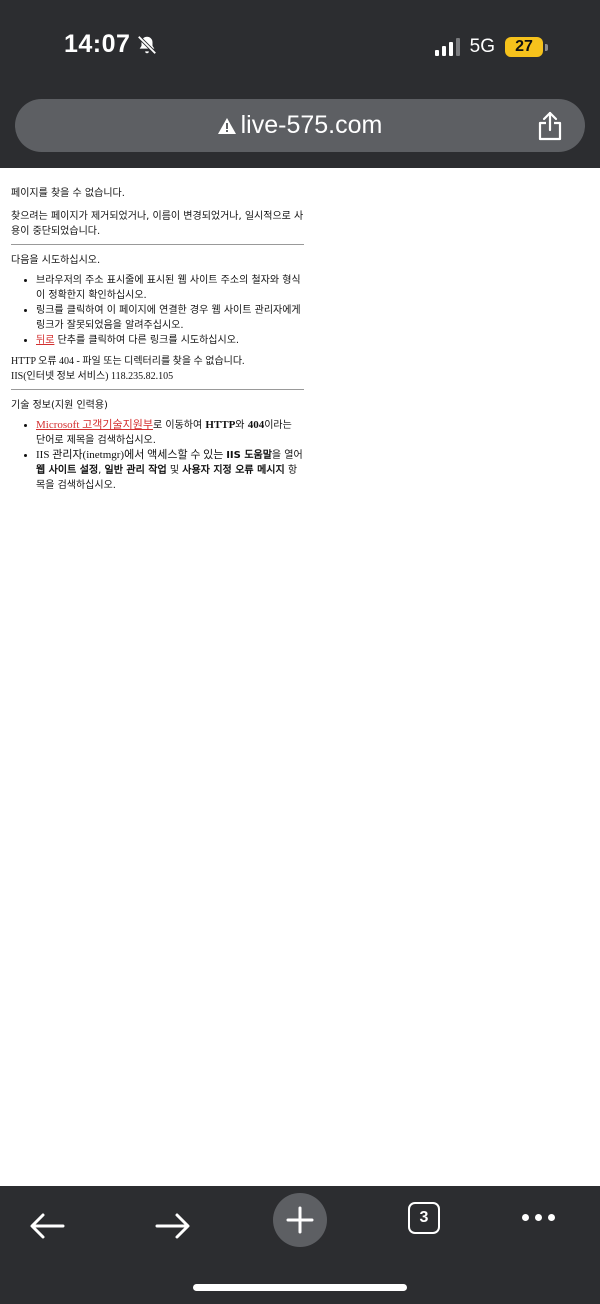  I want to click on share-icon, so click(550, 126).